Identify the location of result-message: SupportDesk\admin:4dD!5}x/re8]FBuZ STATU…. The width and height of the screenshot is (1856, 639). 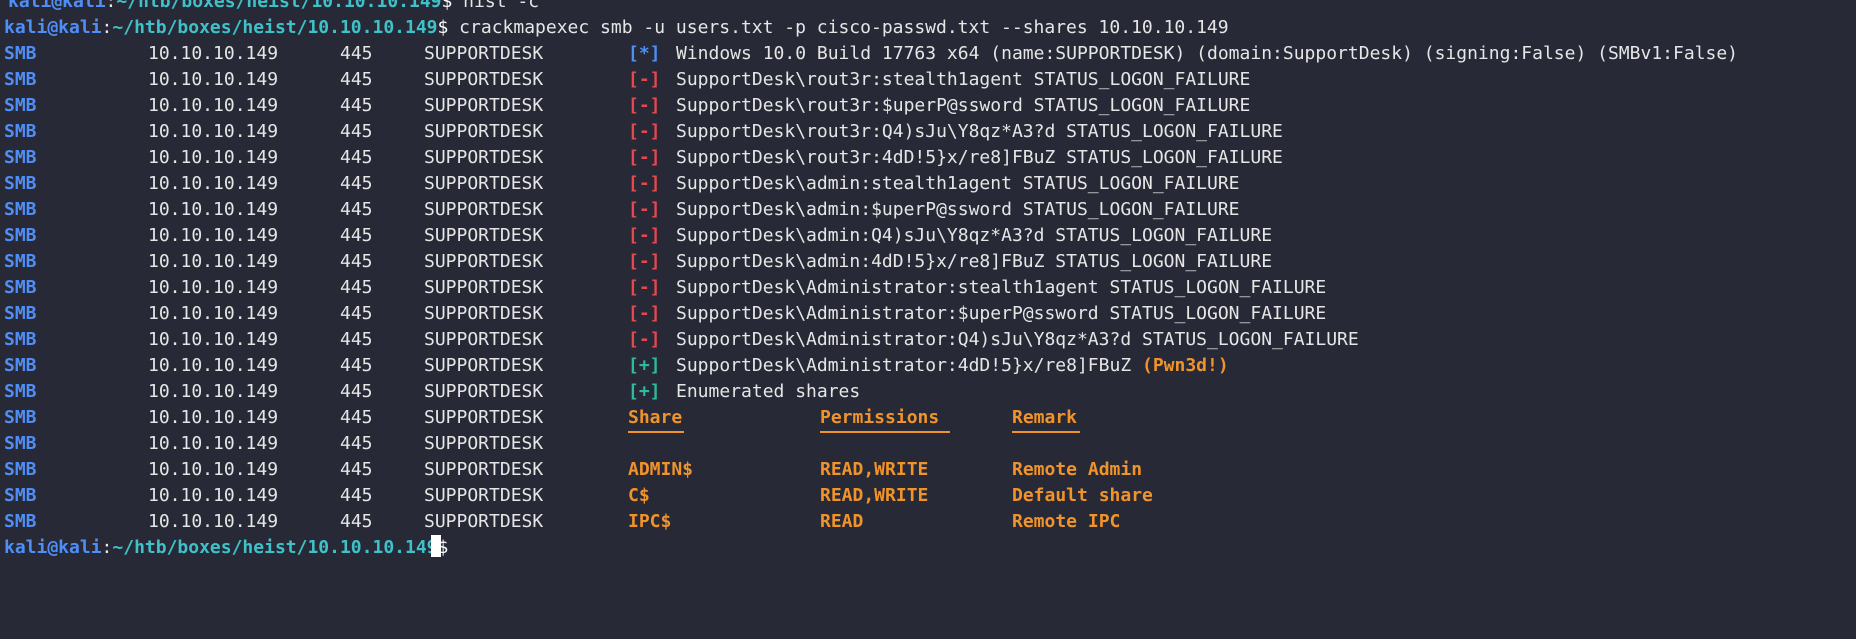
(974, 262).